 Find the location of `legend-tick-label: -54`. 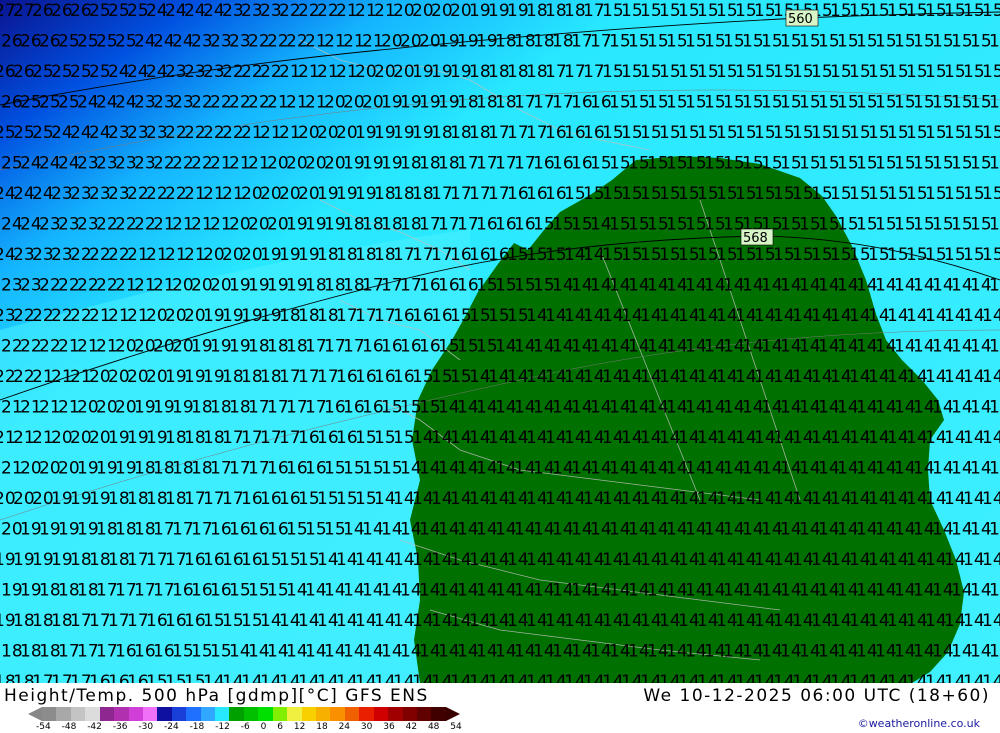

legend-tick-label: -54 is located at coordinates (43, 727).